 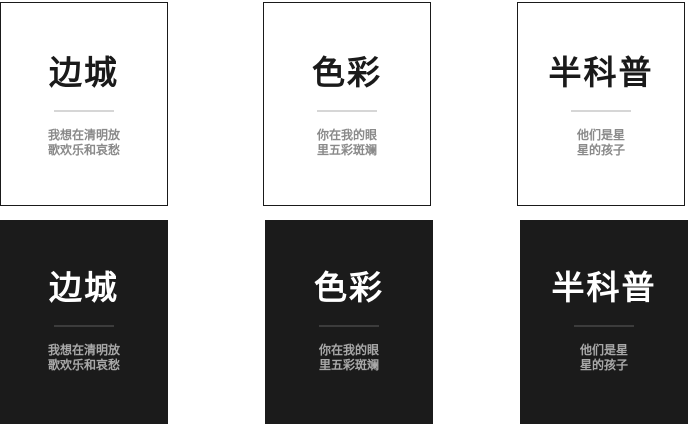 I want to click on card-bankepu-dark: 半科普 他们是星 星的孩子, so click(x=604, y=322).